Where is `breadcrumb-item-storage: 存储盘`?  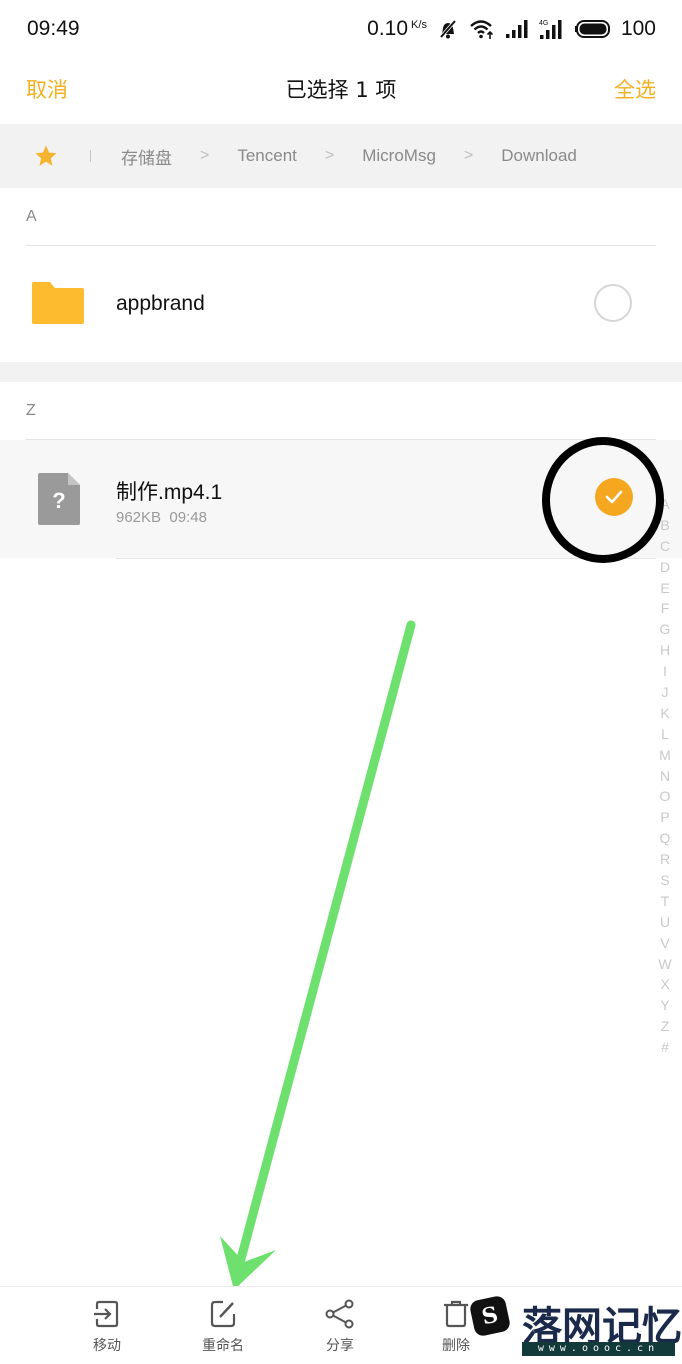 breadcrumb-item-storage: 存储盘 is located at coordinates (146, 156).